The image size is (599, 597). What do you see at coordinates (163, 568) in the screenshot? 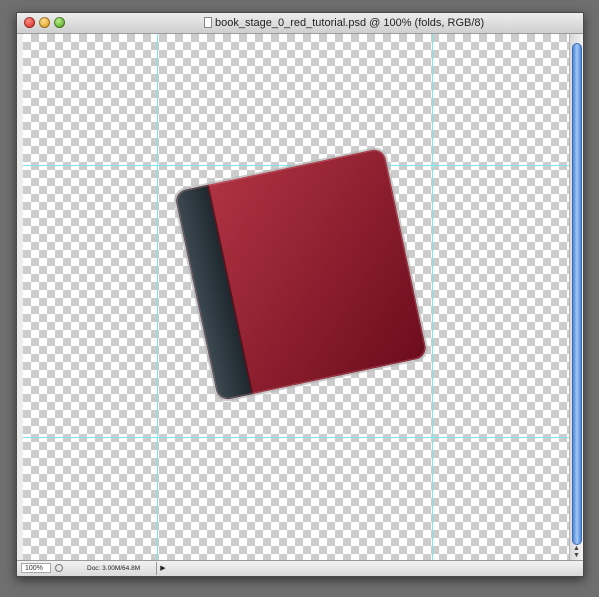
I see `status-menu-arrow-icon: ▶` at bounding box center [163, 568].